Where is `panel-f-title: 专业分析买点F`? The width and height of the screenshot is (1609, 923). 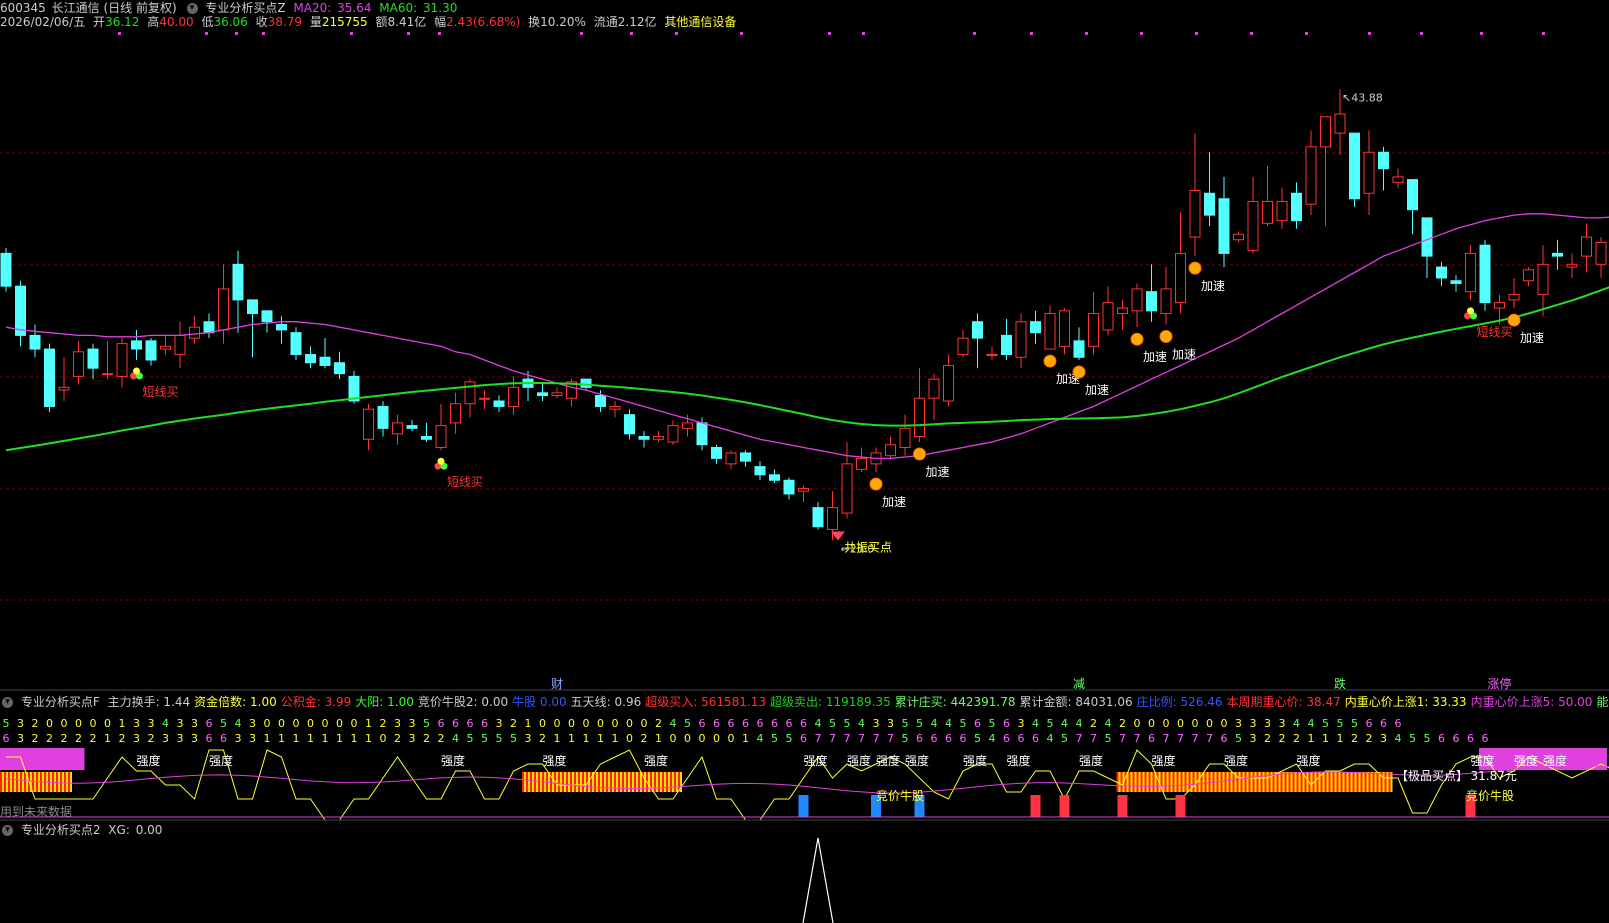 panel-f-title: 专业分析买点F is located at coordinates (60, 702).